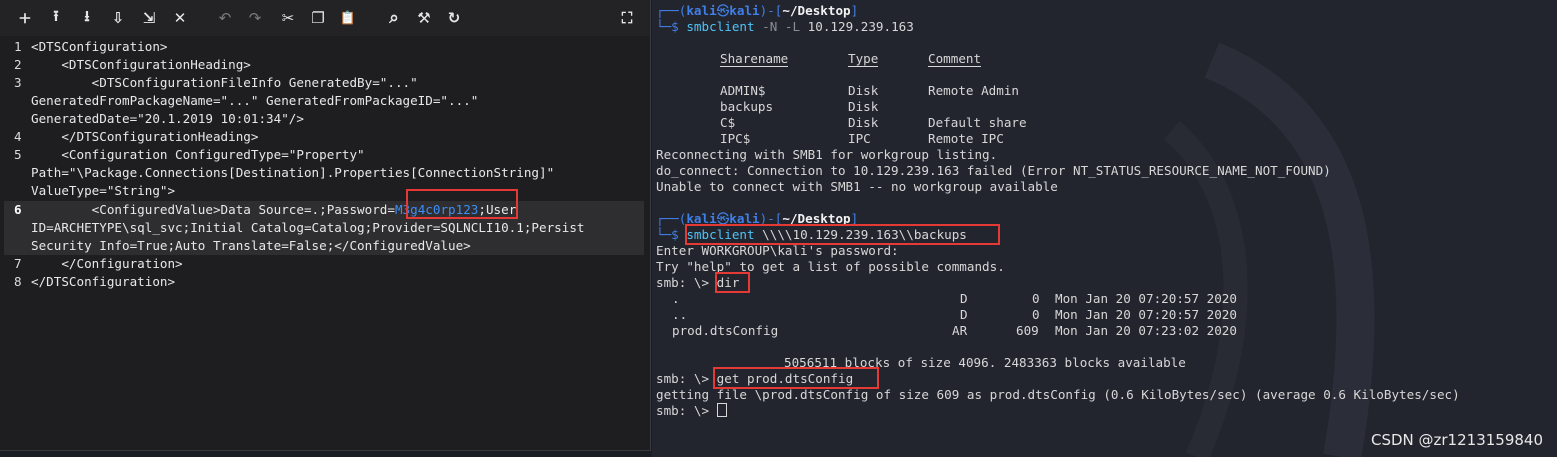 The height and width of the screenshot is (457, 1557). I want to click on close-icon: ✕, so click(180, 18).